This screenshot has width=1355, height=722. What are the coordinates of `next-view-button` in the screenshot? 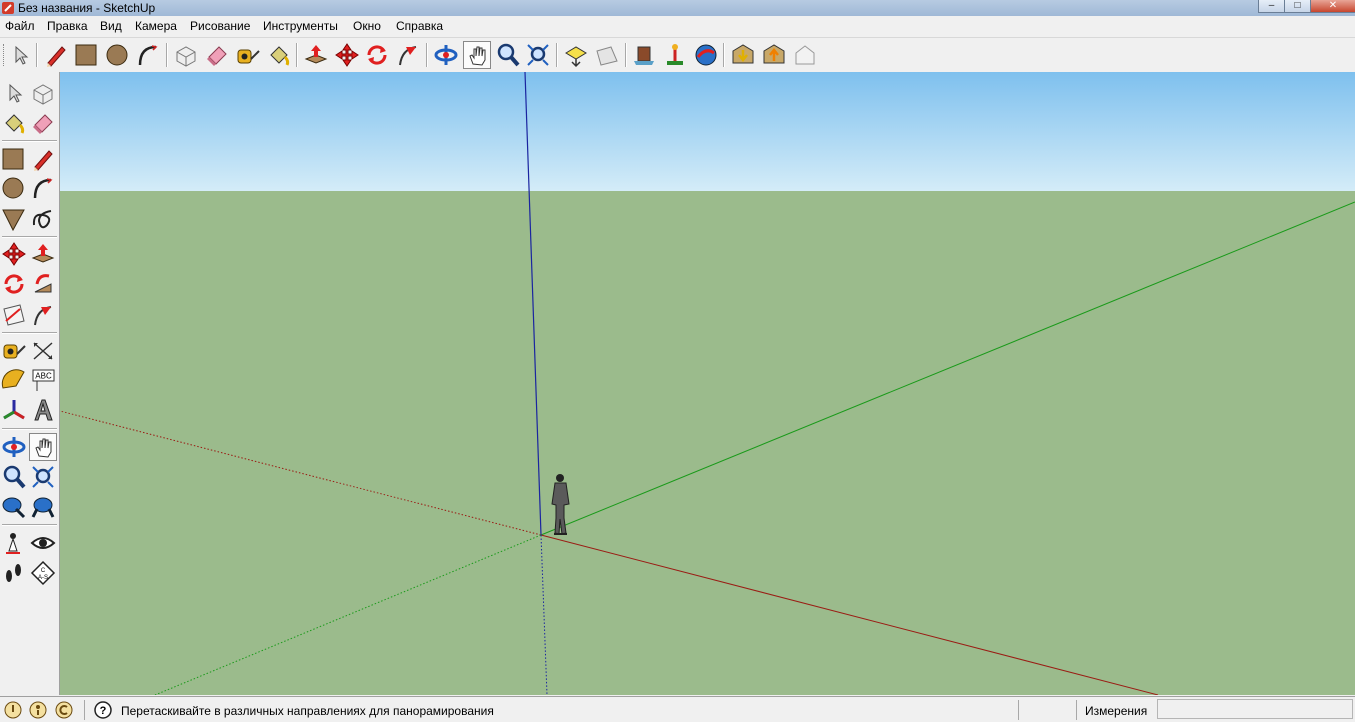 It's located at (607, 55).